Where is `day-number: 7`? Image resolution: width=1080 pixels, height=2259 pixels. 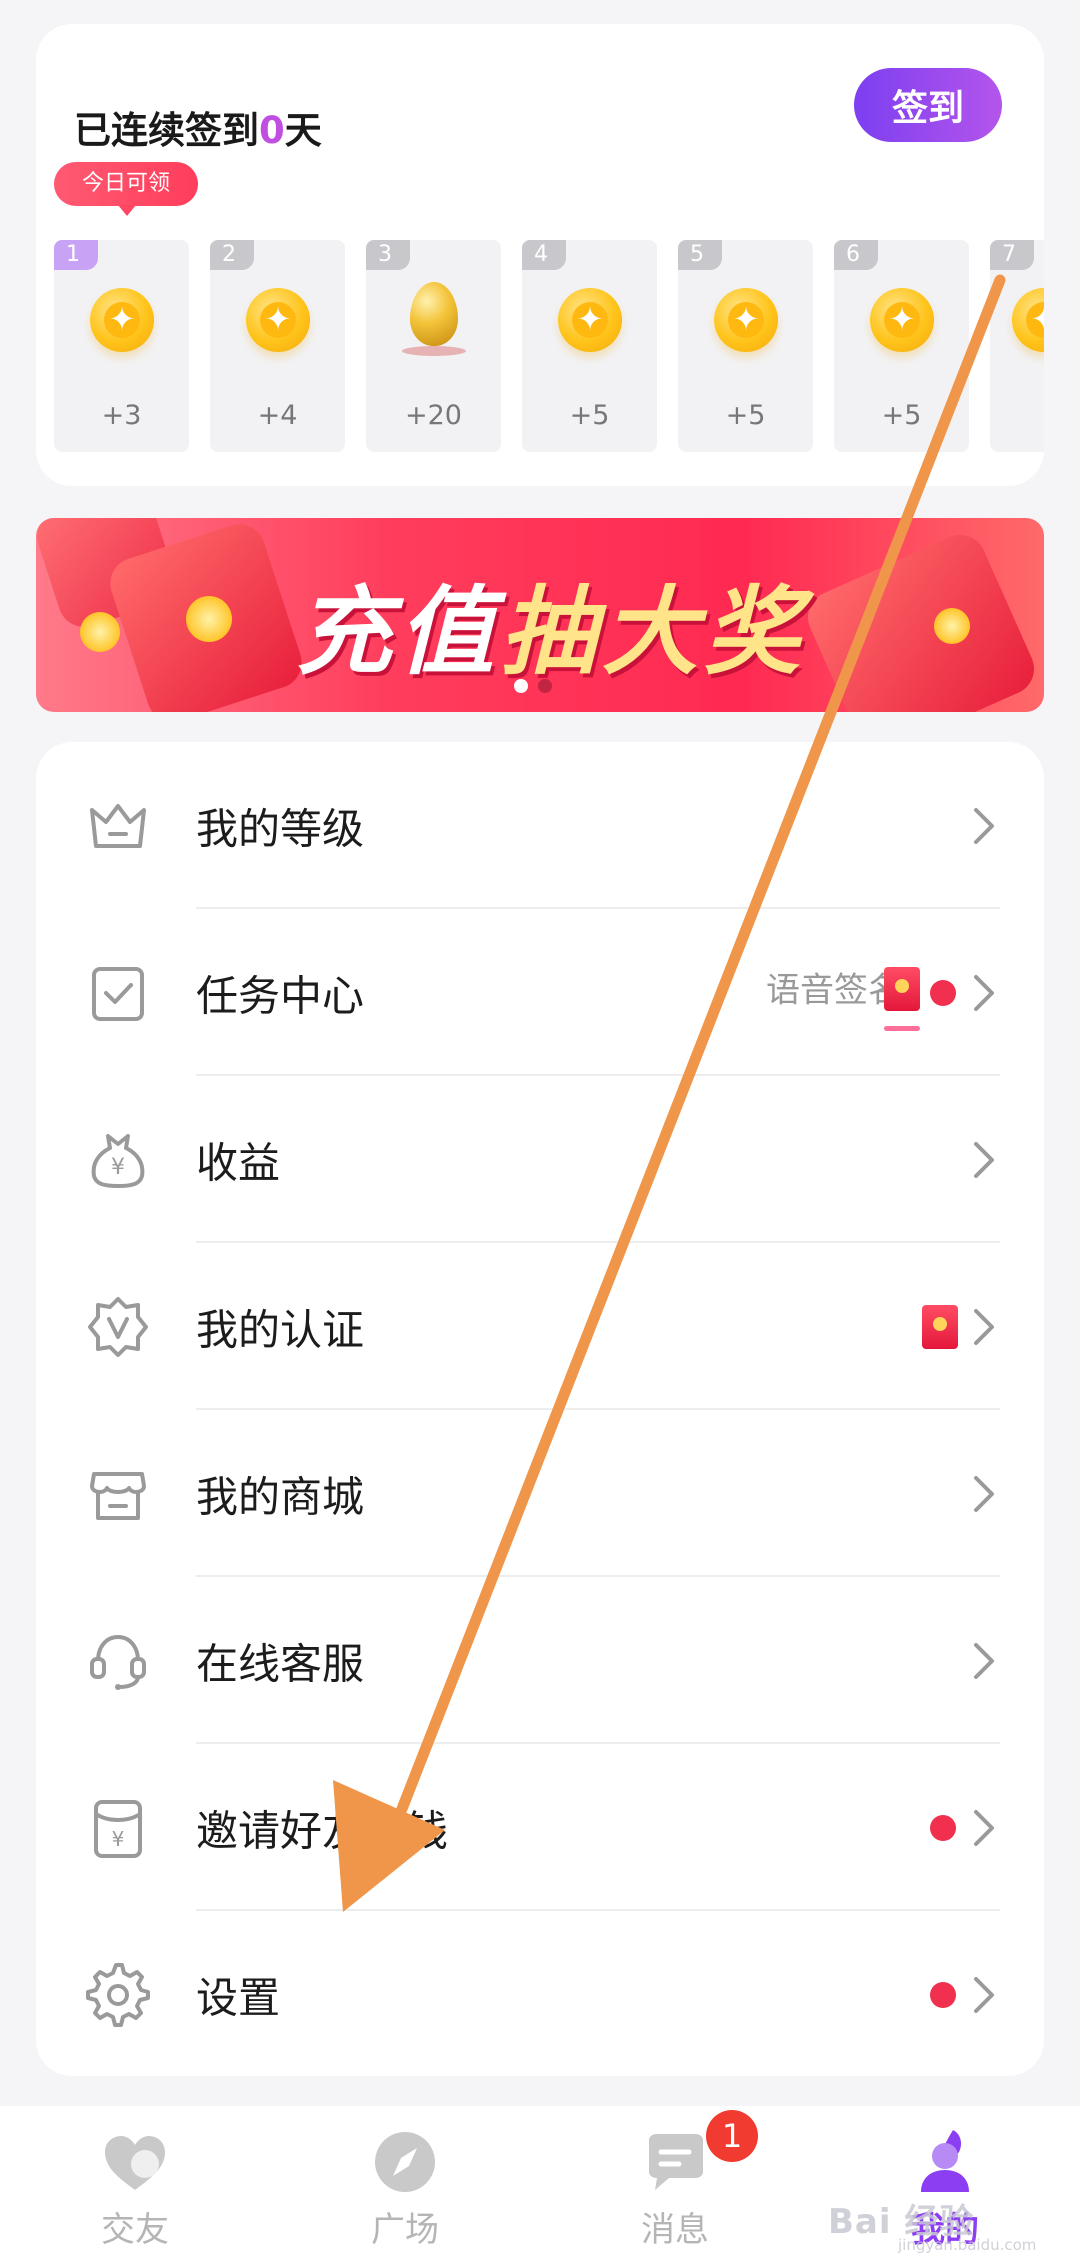
day-number: 7 is located at coordinates (1012, 255).